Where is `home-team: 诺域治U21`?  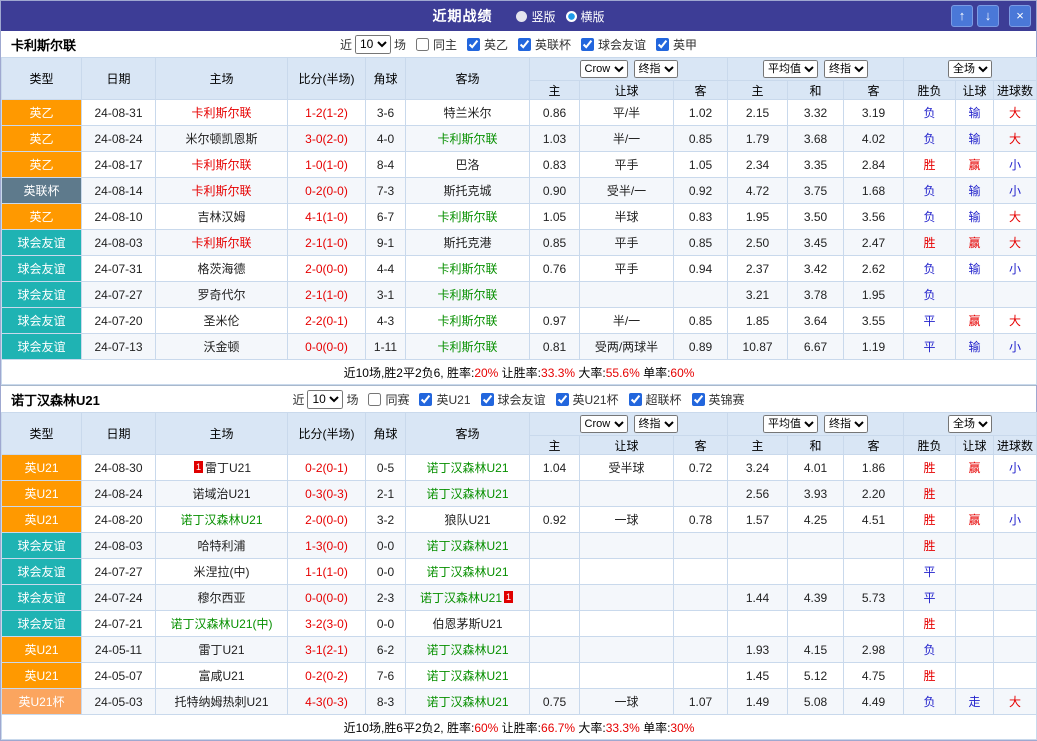 home-team: 诺域治U21 is located at coordinates (221, 493).